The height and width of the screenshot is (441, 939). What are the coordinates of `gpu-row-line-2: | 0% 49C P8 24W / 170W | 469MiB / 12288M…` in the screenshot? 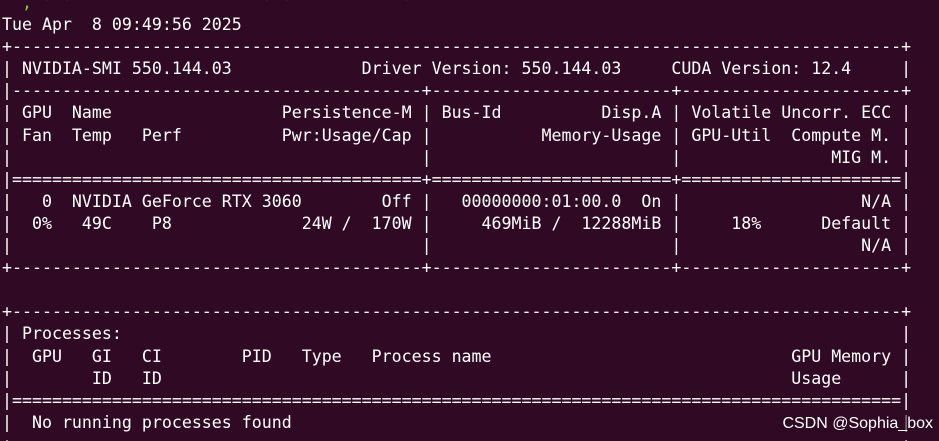 It's located at (457, 223).